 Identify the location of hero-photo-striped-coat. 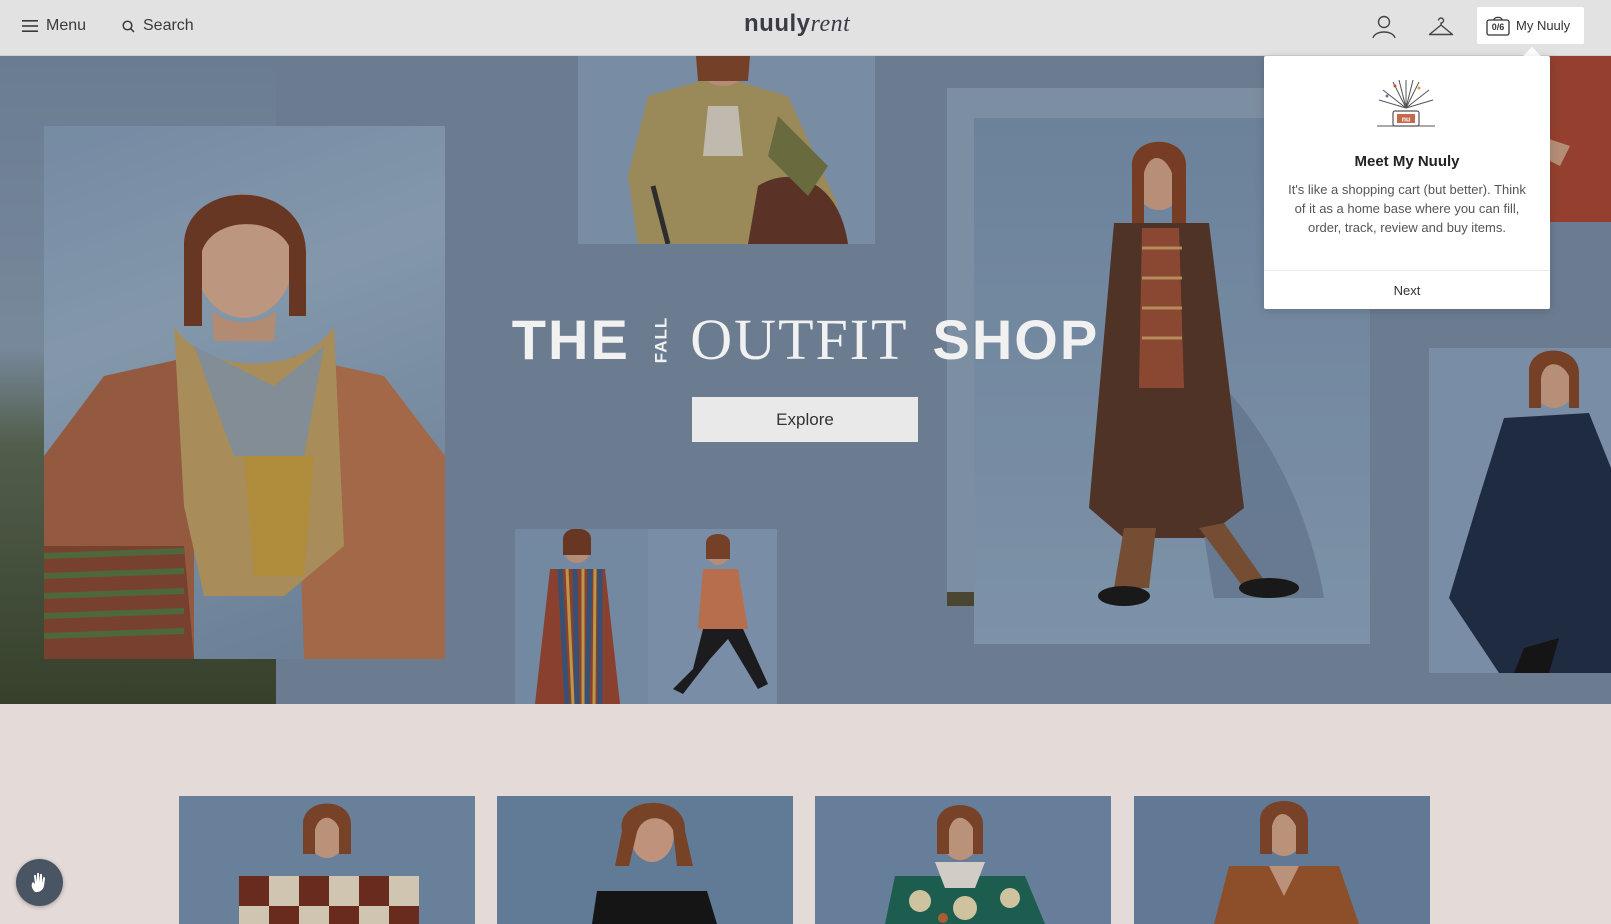
(581, 616).